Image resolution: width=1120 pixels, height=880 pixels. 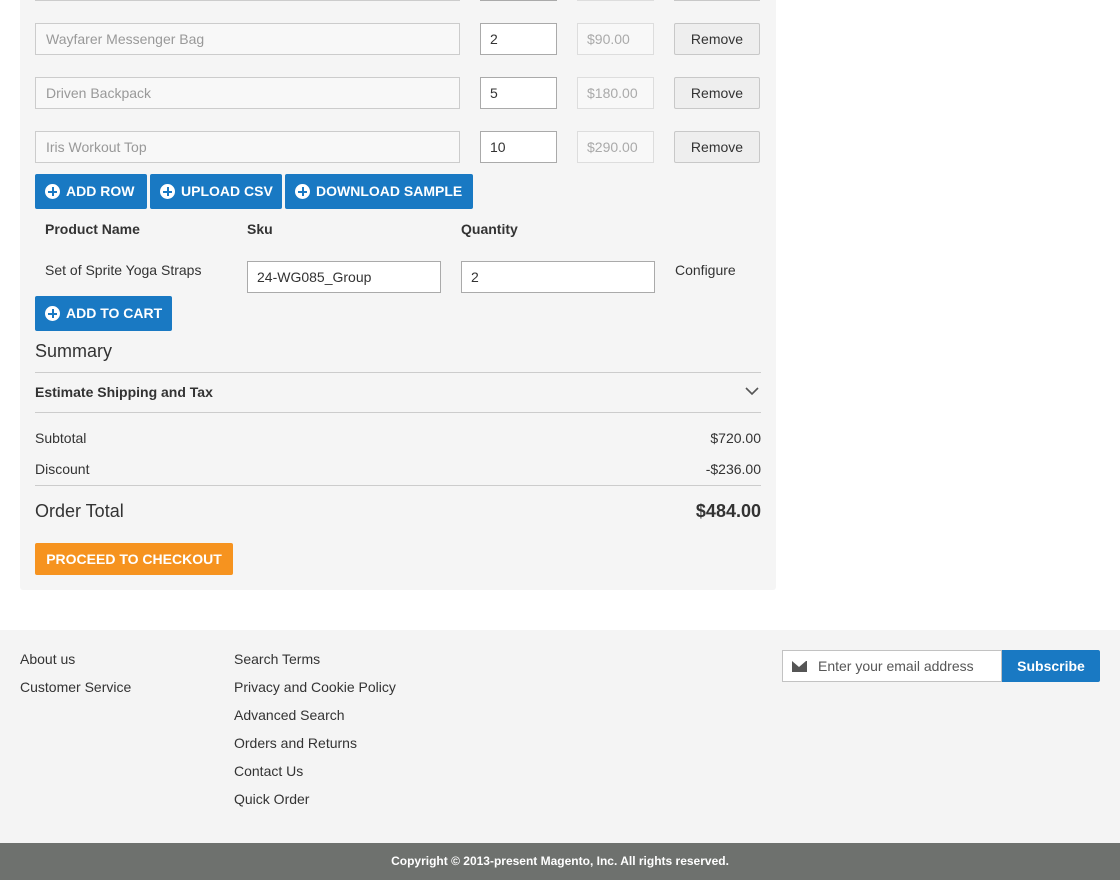 What do you see at coordinates (518, 0) in the screenshot?
I see `row-partial-qty` at bounding box center [518, 0].